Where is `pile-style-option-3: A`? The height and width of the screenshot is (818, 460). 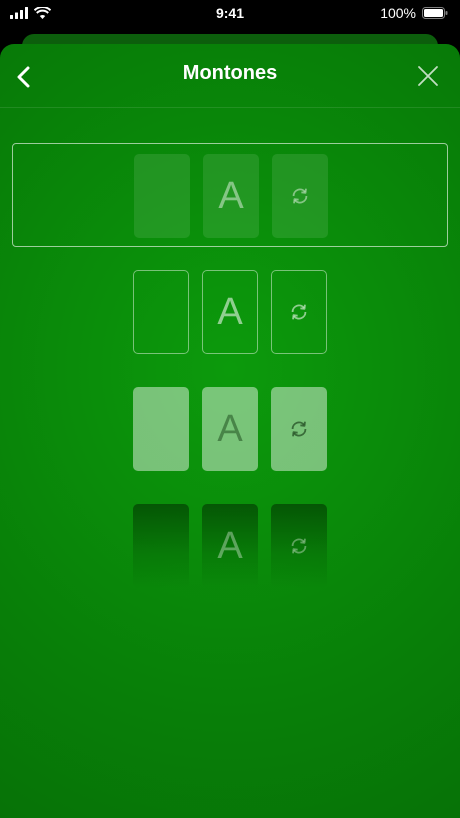 pile-style-option-3: A is located at coordinates (230, 429).